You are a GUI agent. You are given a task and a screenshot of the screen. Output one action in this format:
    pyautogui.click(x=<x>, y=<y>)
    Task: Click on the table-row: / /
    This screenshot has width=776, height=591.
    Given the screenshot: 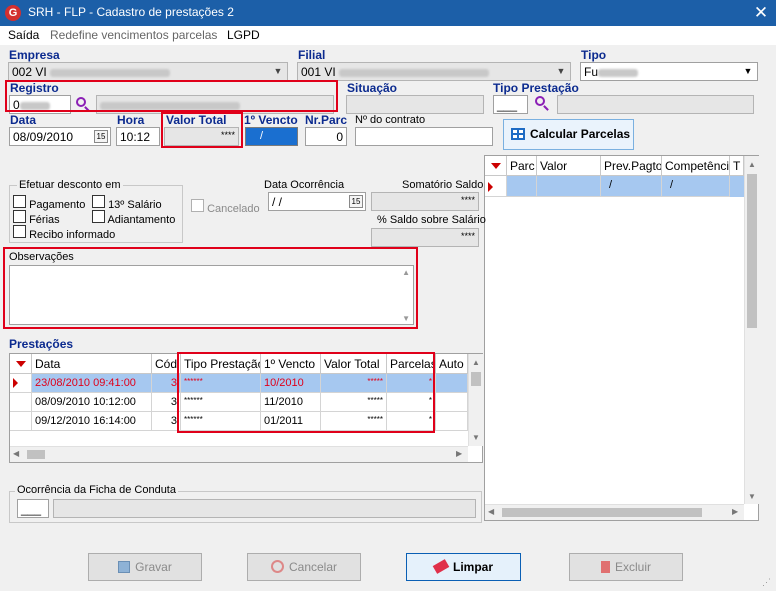 What is the action you would take?
    pyautogui.click(x=614, y=186)
    